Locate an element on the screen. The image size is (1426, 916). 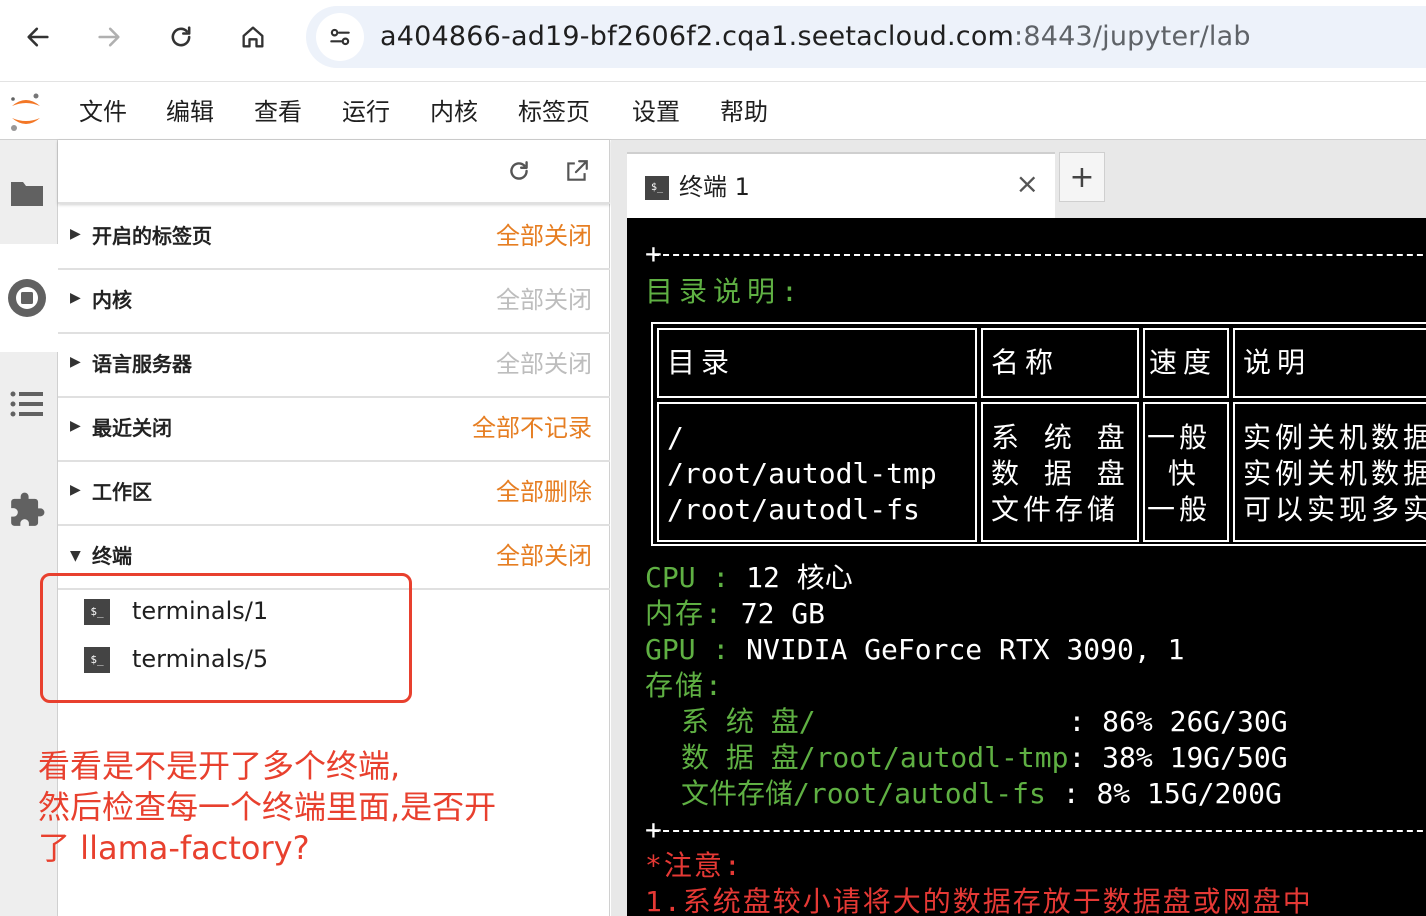
gpu-label: GPU : is located at coordinates (687, 649).